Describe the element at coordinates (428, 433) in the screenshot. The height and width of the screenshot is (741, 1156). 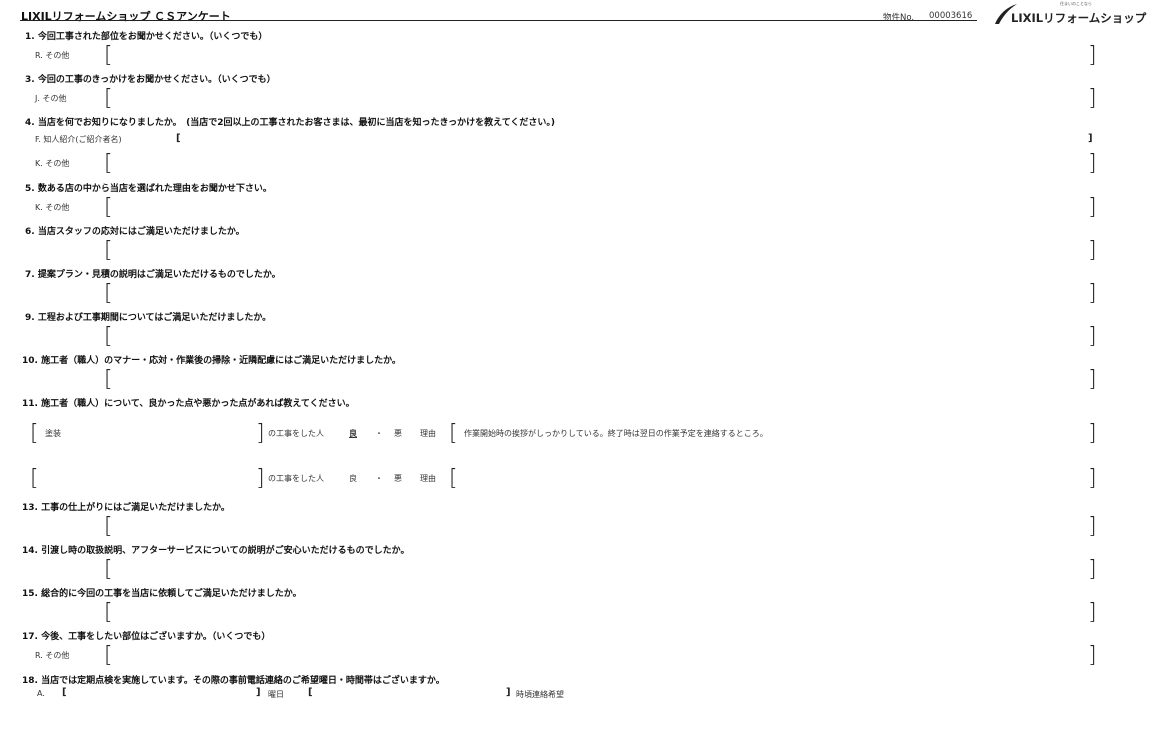
I see `reason-label-1: 理由` at that location.